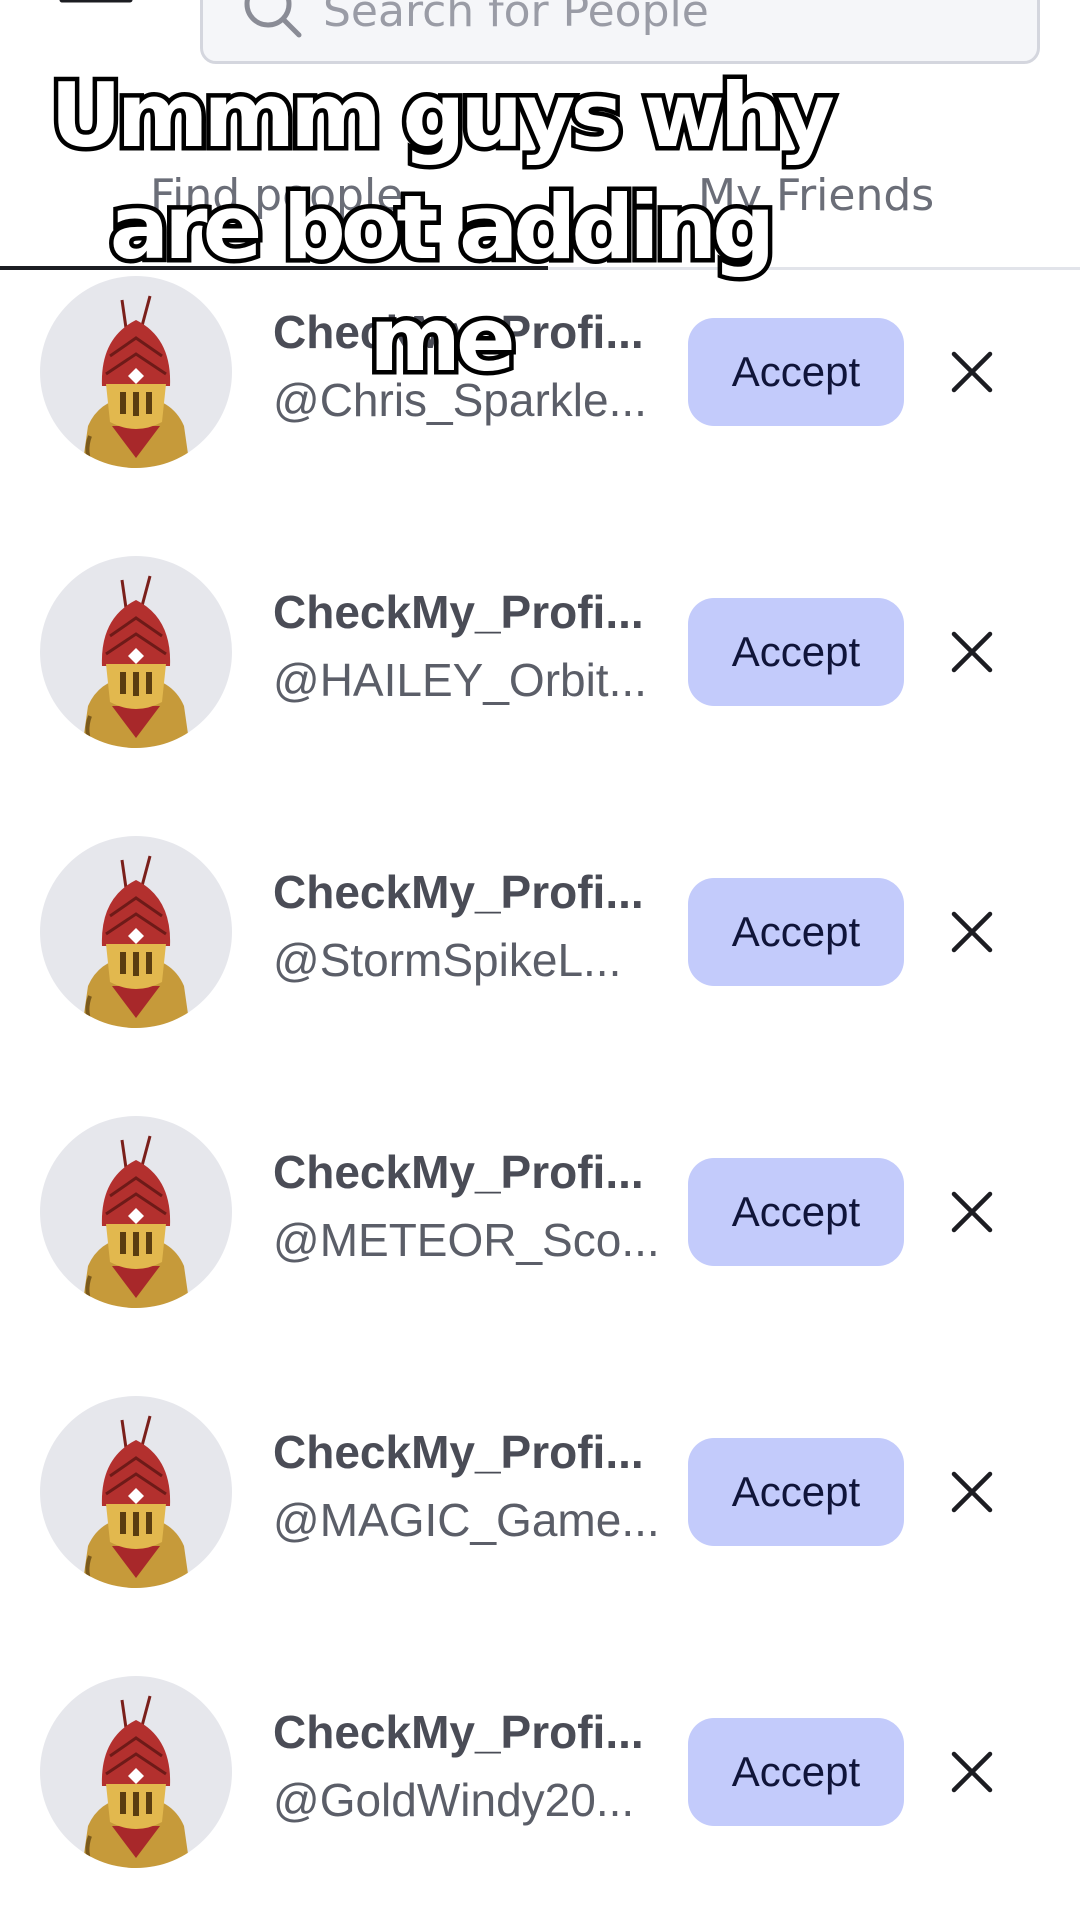 The width and height of the screenshot is (1080, 1920). I want to click on friend-request-row: CheckMy_Profi... @MAGIC_Game... Accept, so click(540, 1532).